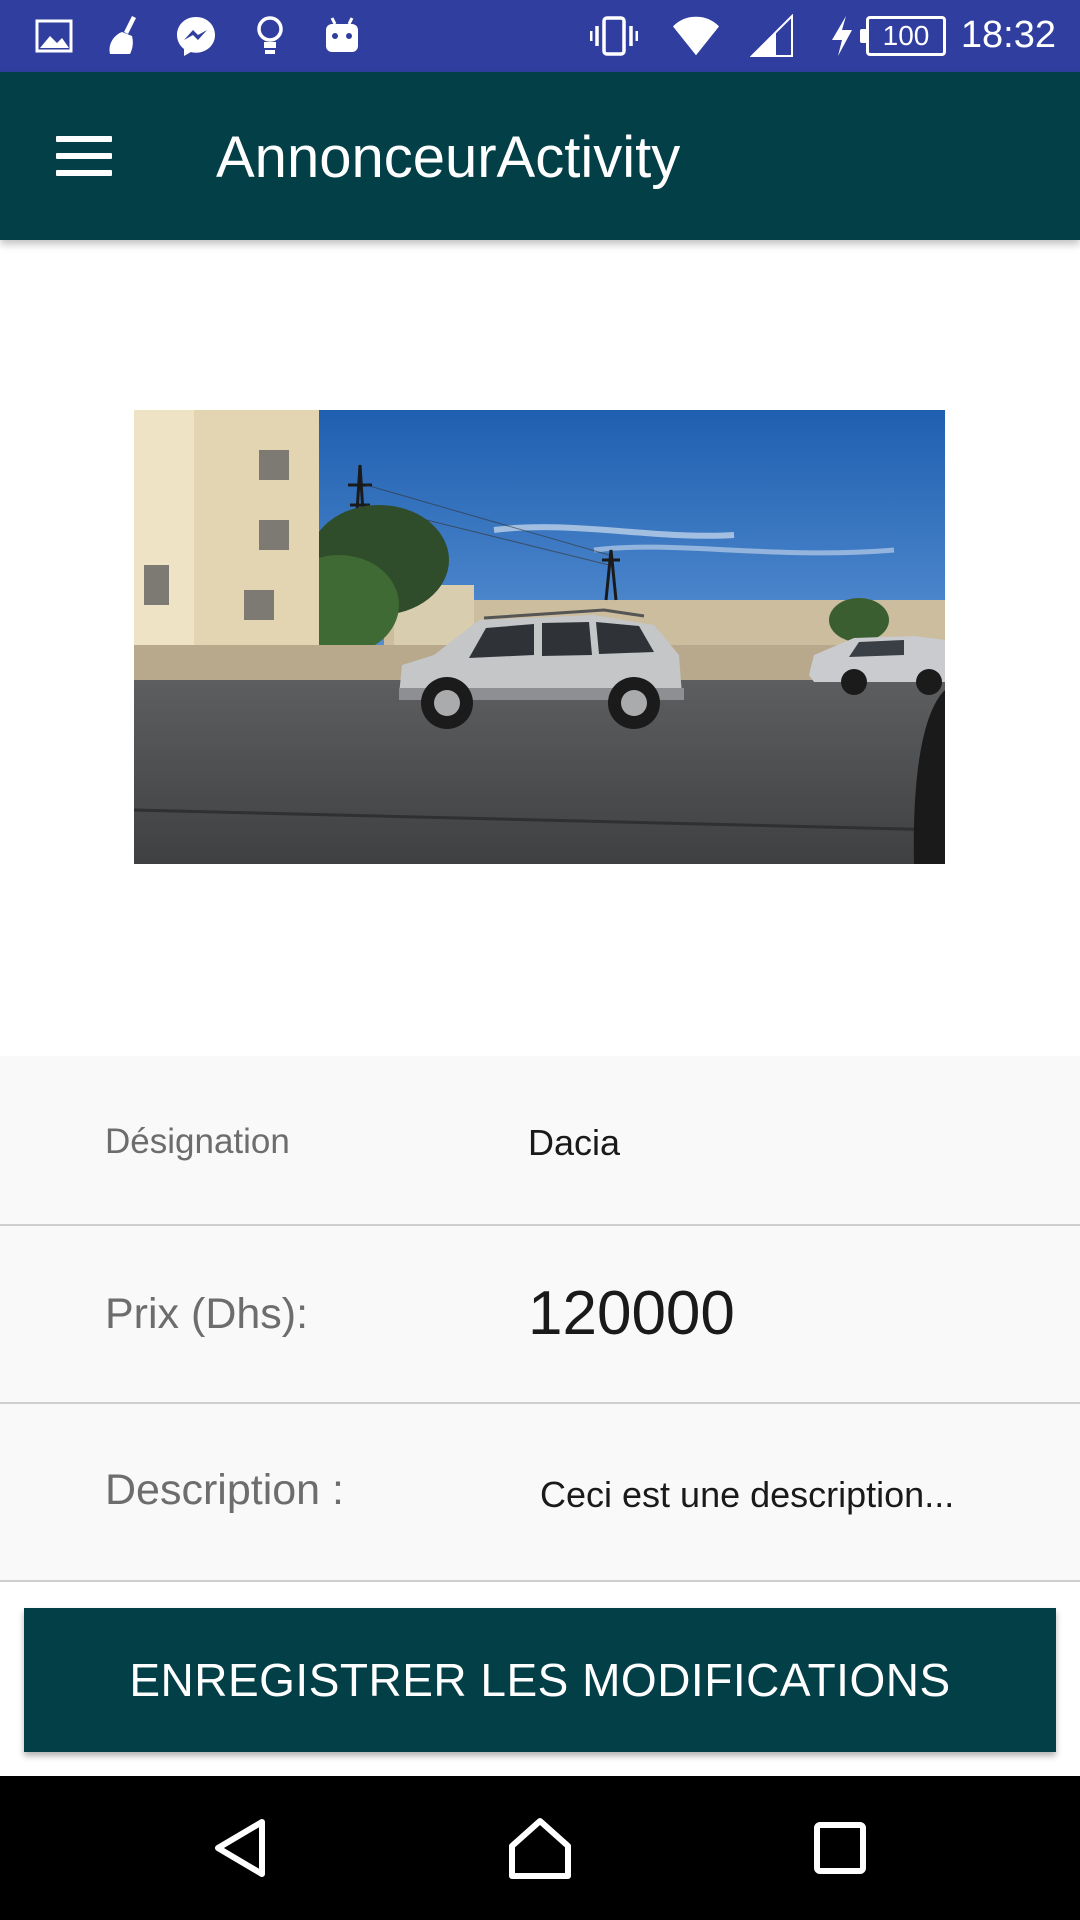  What do you see at coordinates (54, 36) in the screenshot?
I see `gallery-icon` at bounding box center [54, 36].